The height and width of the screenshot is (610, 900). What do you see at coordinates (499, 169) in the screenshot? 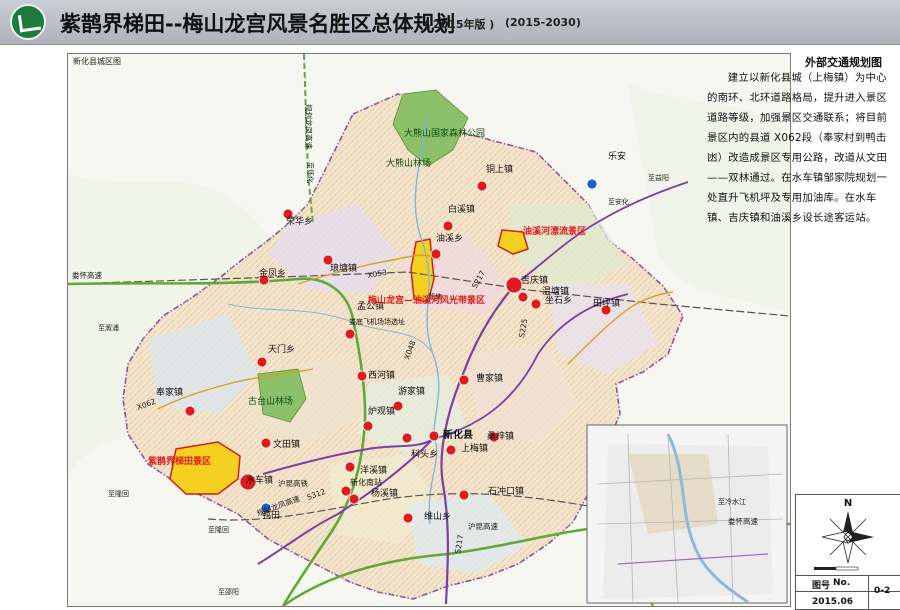
I see `place-label: 铜上镇` at bounding box center [499, 169].